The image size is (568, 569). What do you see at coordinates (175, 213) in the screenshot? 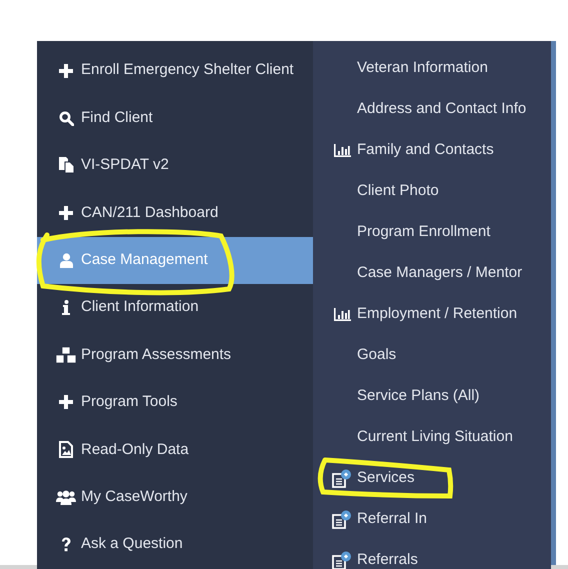
I see `menu-item: CAN/211 Dashboard` at bounding box center [175, 213].